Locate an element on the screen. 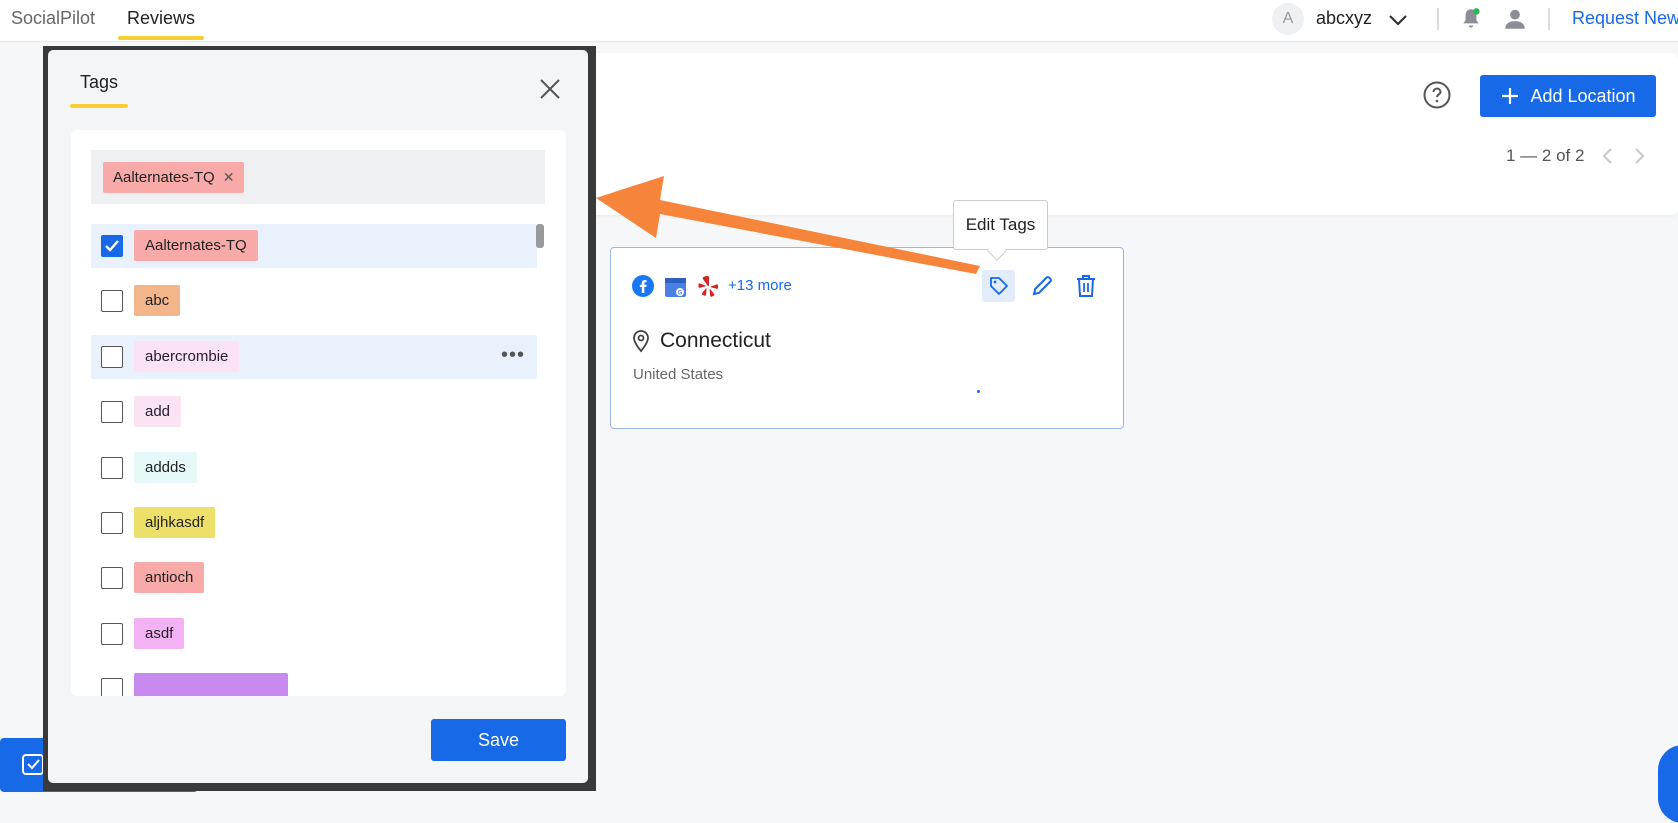 The width and height of the screenshot is (1678, 823). request-new-link: Request New is located at coordinates (1625, 18).